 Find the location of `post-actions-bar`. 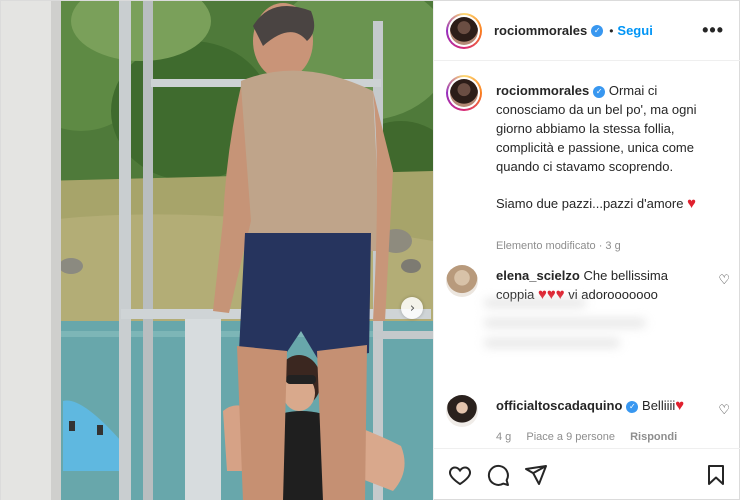

post-actions-bar is located at coordinates (587, 474).